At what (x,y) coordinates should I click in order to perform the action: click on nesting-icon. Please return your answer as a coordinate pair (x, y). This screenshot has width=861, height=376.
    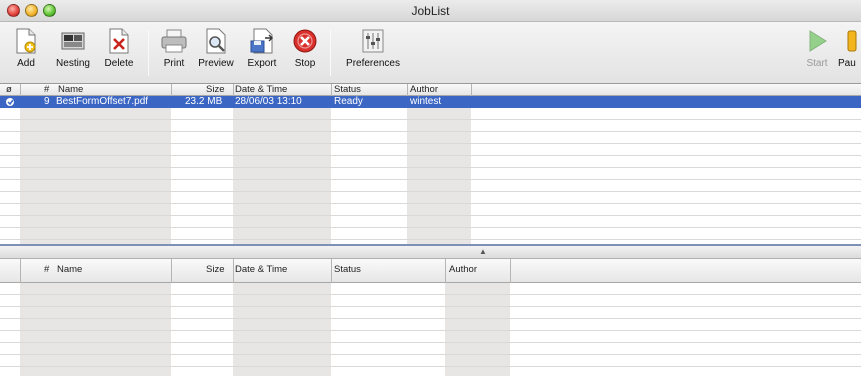
    Looking at the image, I should click on (73, 41).